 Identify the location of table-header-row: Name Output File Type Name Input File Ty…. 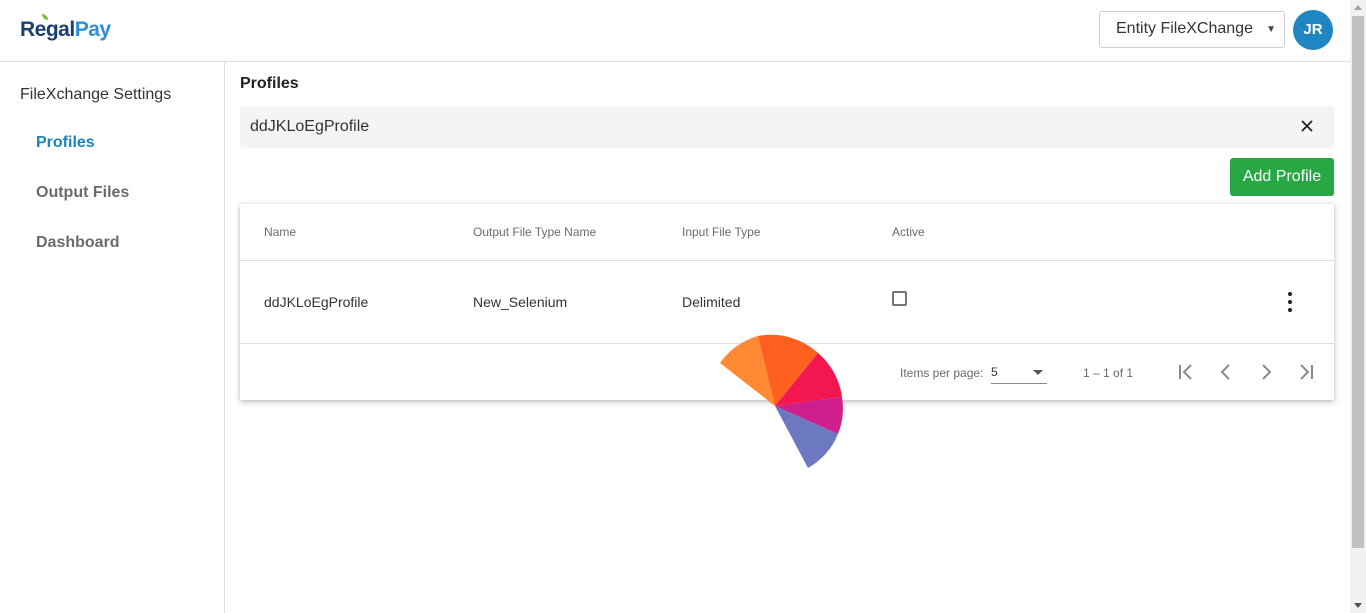
(787, 232).